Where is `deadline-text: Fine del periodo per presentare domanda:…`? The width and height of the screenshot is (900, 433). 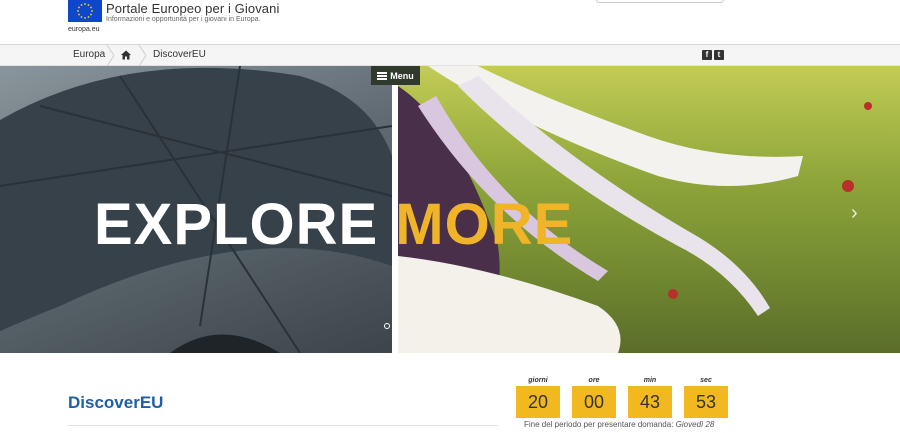 deadline-text: Fine del periodo per presentare domanda:… is located at coordinates (619, 424).